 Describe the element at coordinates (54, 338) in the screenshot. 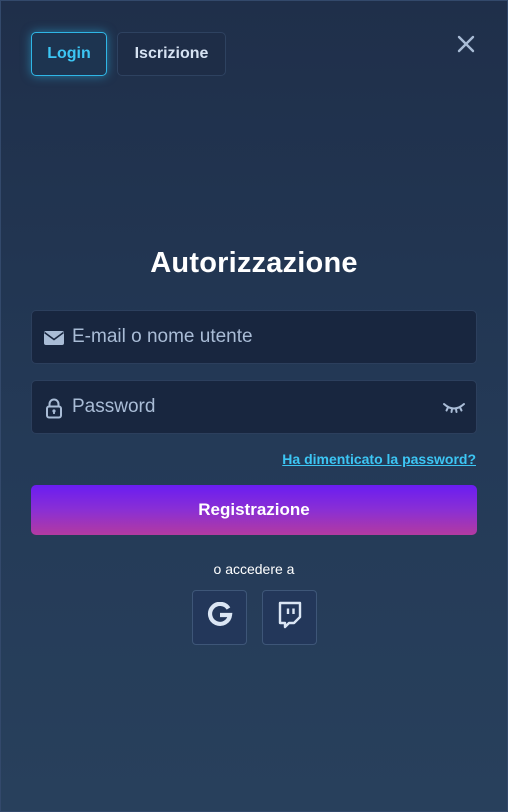

I see `envelope-icon` at that location.